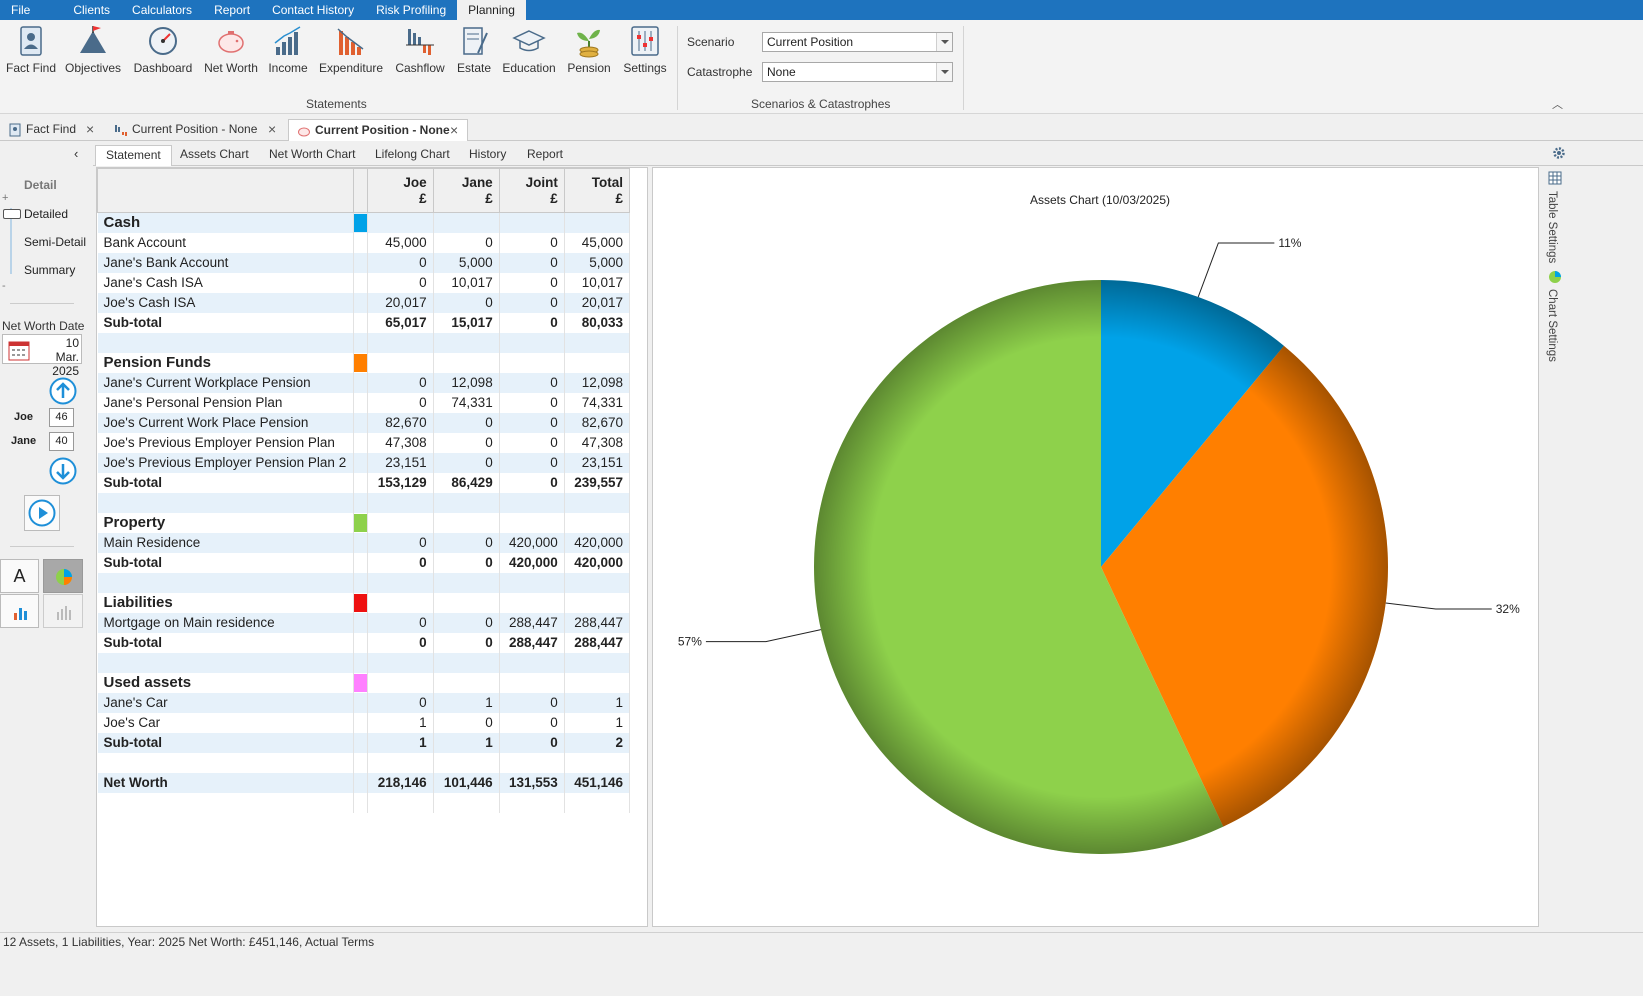  Describe the element at coordinates (52, 130) in the screenshot. I see `doc-tab-fact-find: Fact Find ×` at that location.